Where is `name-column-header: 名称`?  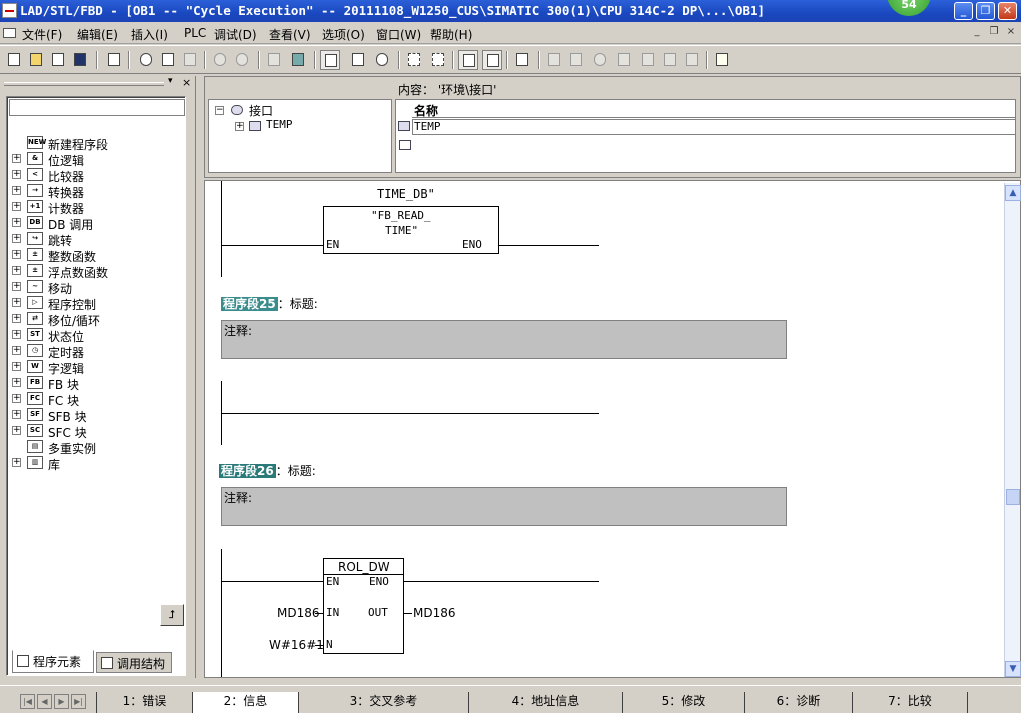 name-column-header: 名称 is located at coordinates (714, 110).